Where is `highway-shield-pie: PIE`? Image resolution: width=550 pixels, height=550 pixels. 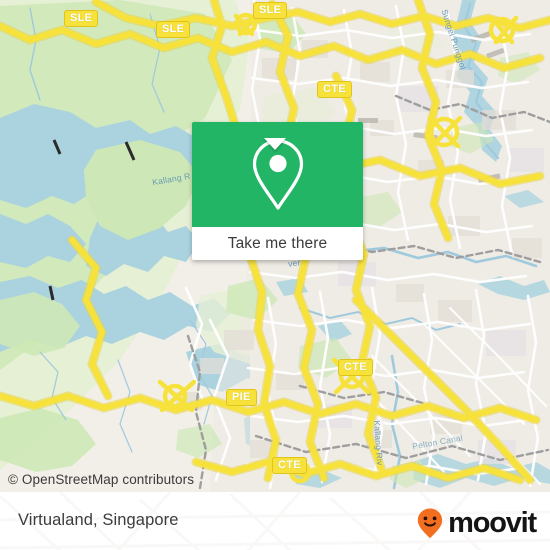 highway-shield-pie: PIE is located at coordinates (241, 397).